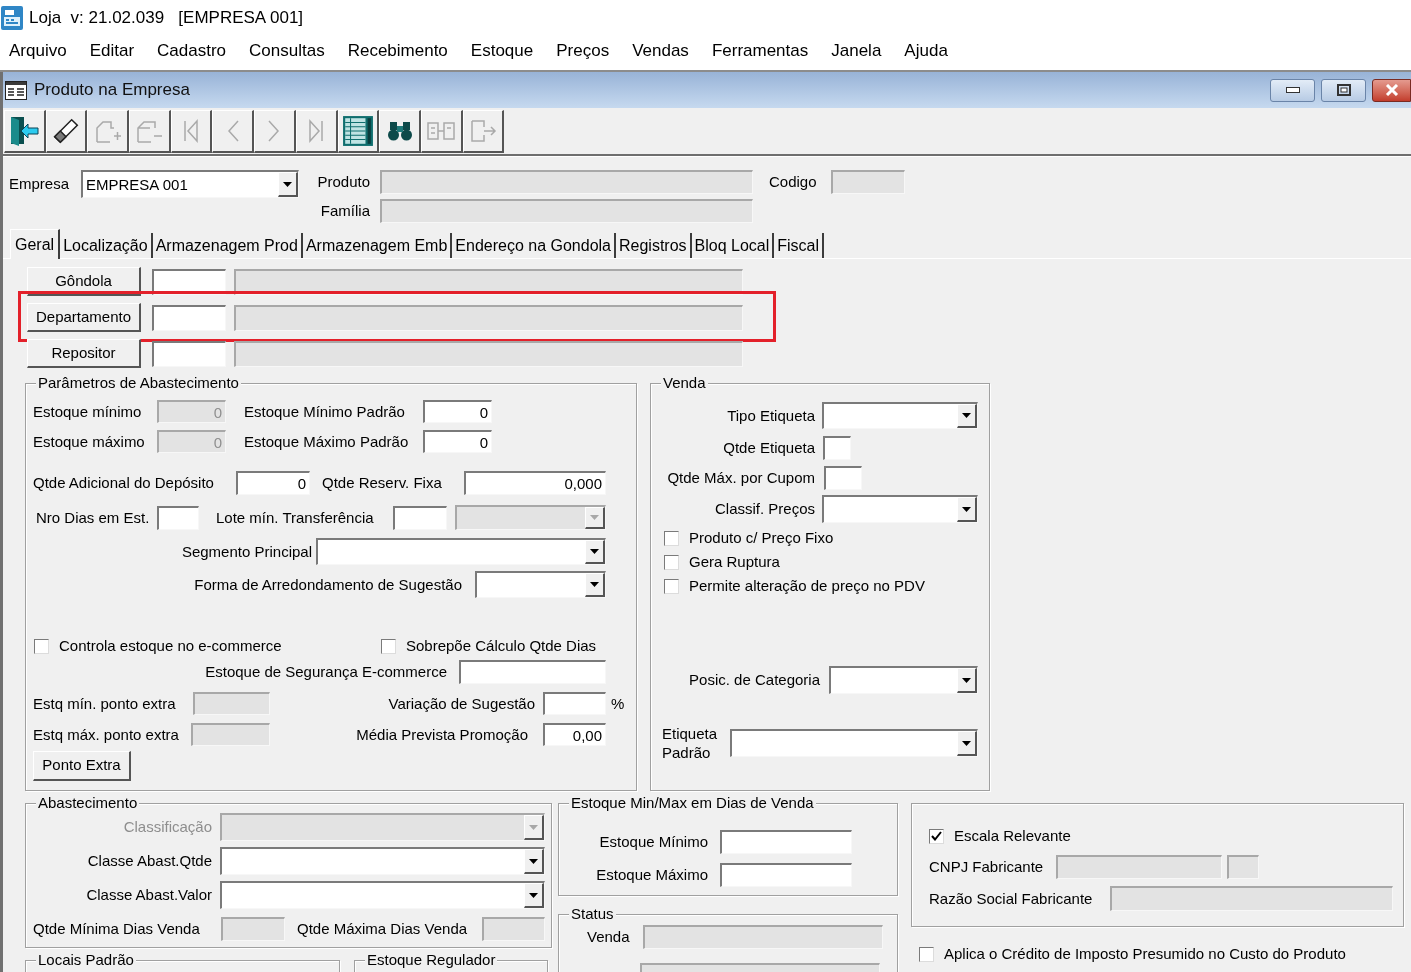 This screenshot has width=1411, height=972. What do you see at coordinates (84, 353) in the screenshot?
I see `lookup-button: Repositor` at bounding box center [84, 353].